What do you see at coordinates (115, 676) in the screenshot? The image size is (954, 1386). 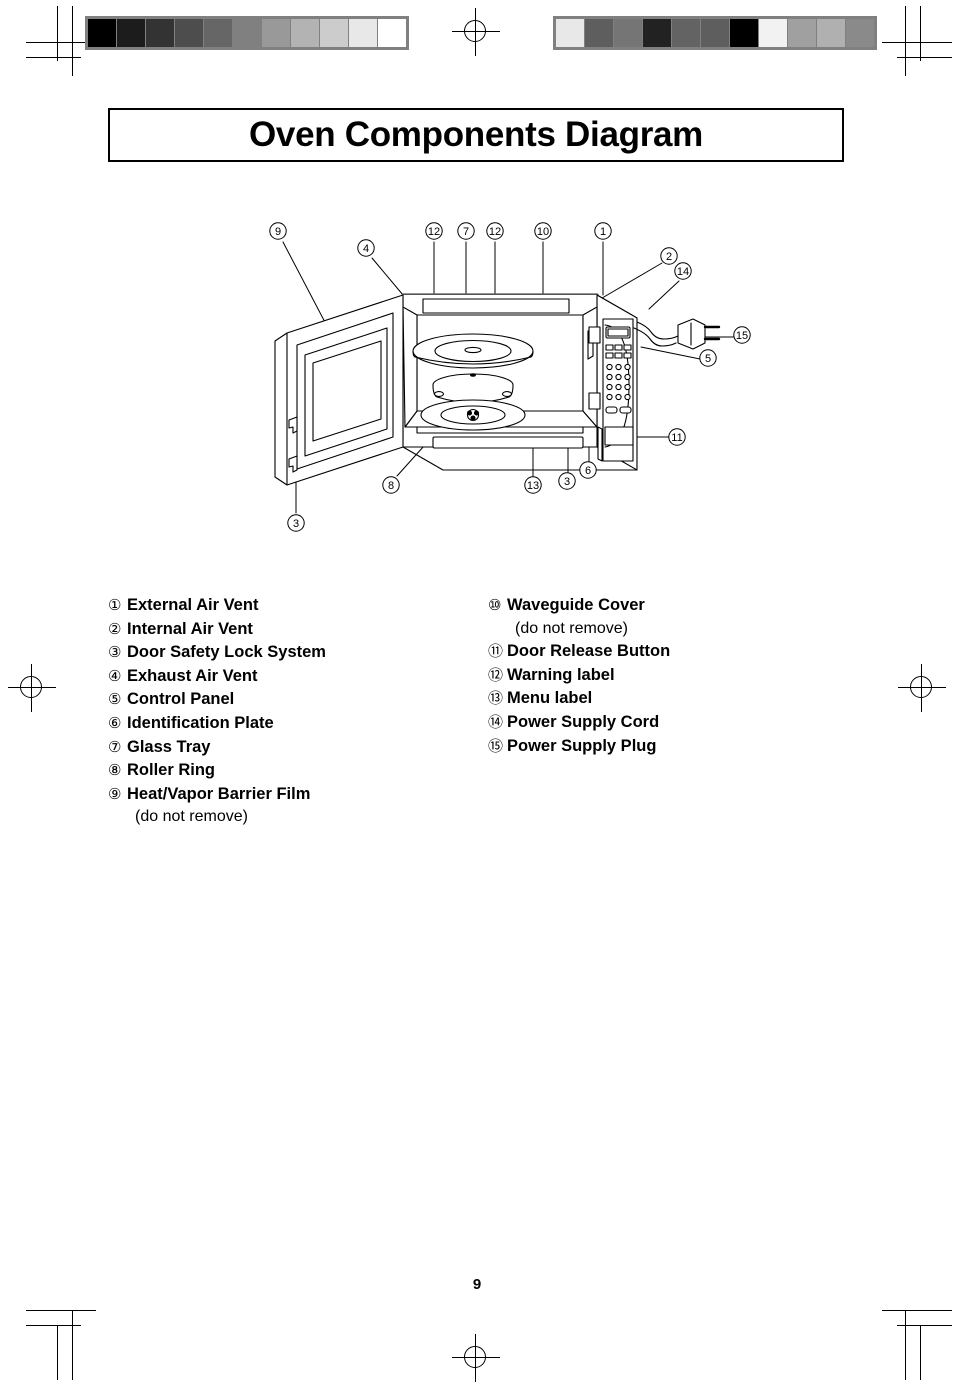 I see `legend-item-number: ④` at bounding box center [115, 676].